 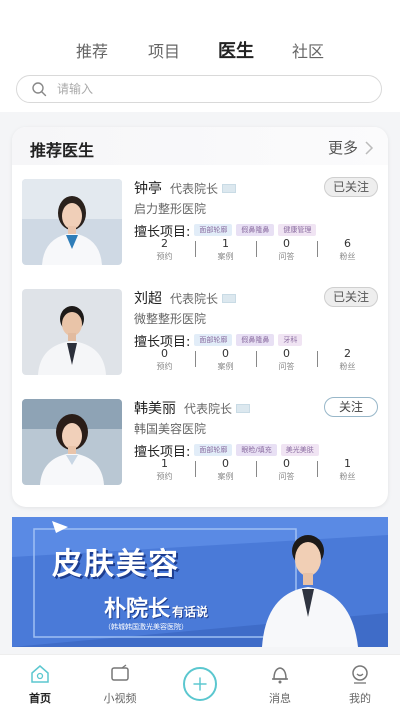 What do you see at coordinates (299, 450) in the screenshot?
I see `specialty-tag: 美光美肤` at bounding box center [299, 450].